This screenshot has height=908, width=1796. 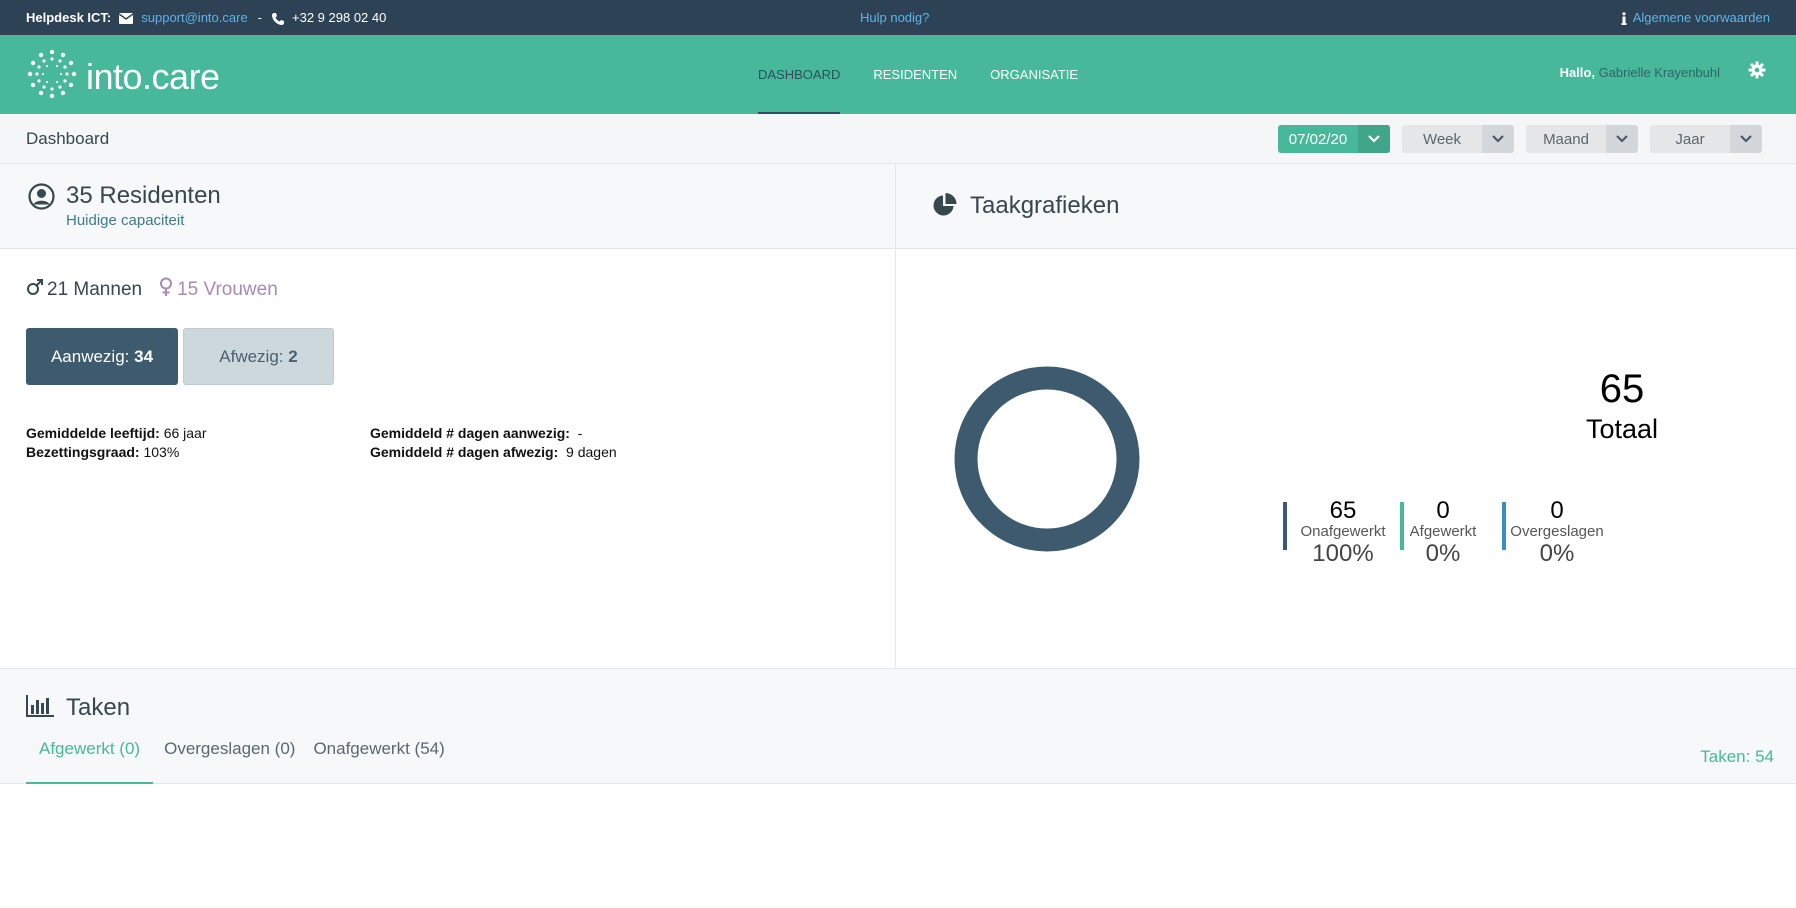 What do you see at coordinates (1690, 139) in the screenshot?
I see `year-value: Jaar` at bounding box center [1690, 139].